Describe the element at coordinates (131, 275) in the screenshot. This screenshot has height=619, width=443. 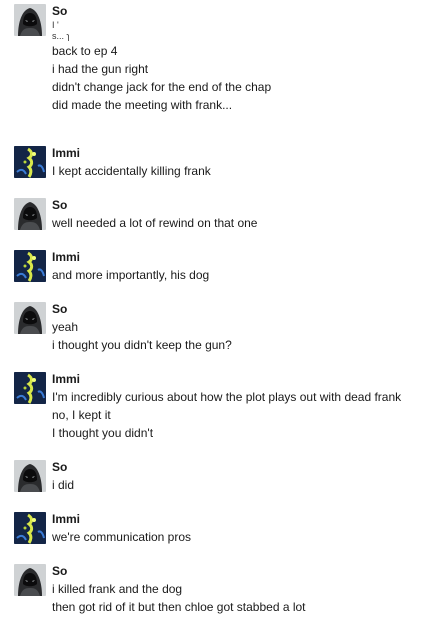
I see `message-line: and more importantly, his dog` at that location.